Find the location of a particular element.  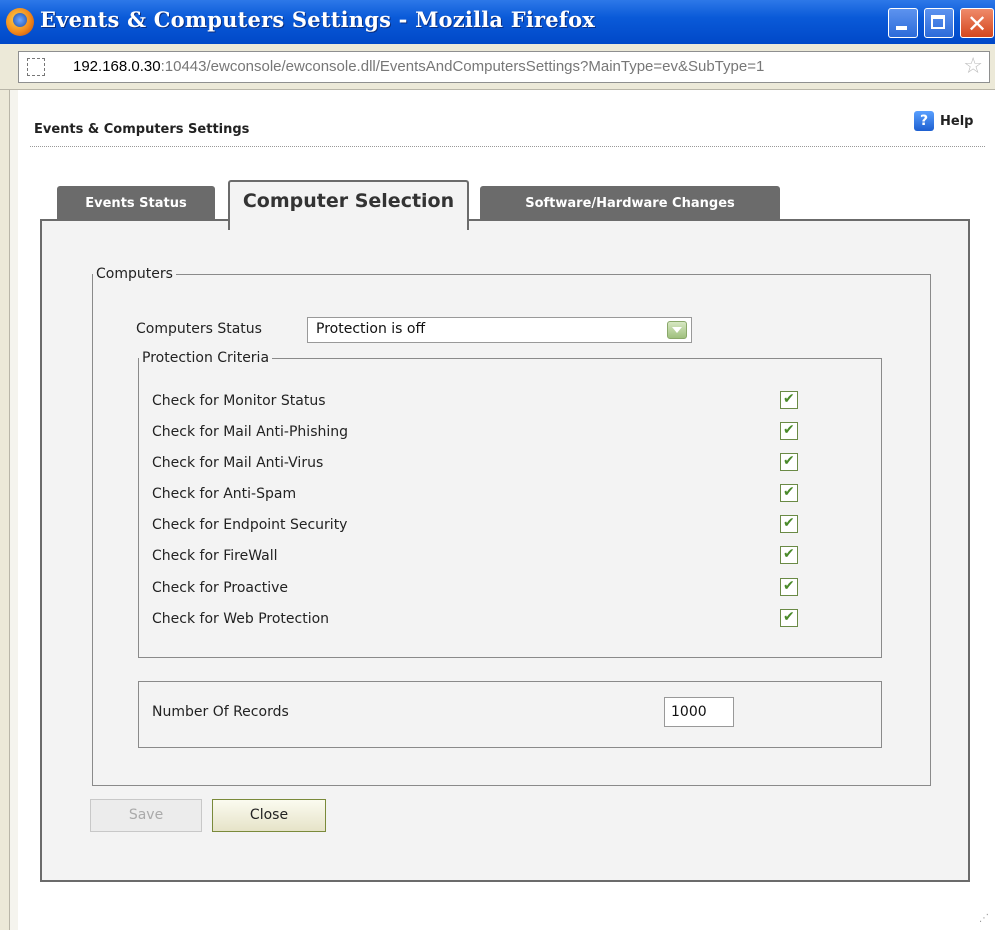

criteria-row: Check for Mail Anti-Virus is located at coordinates (482, 464).